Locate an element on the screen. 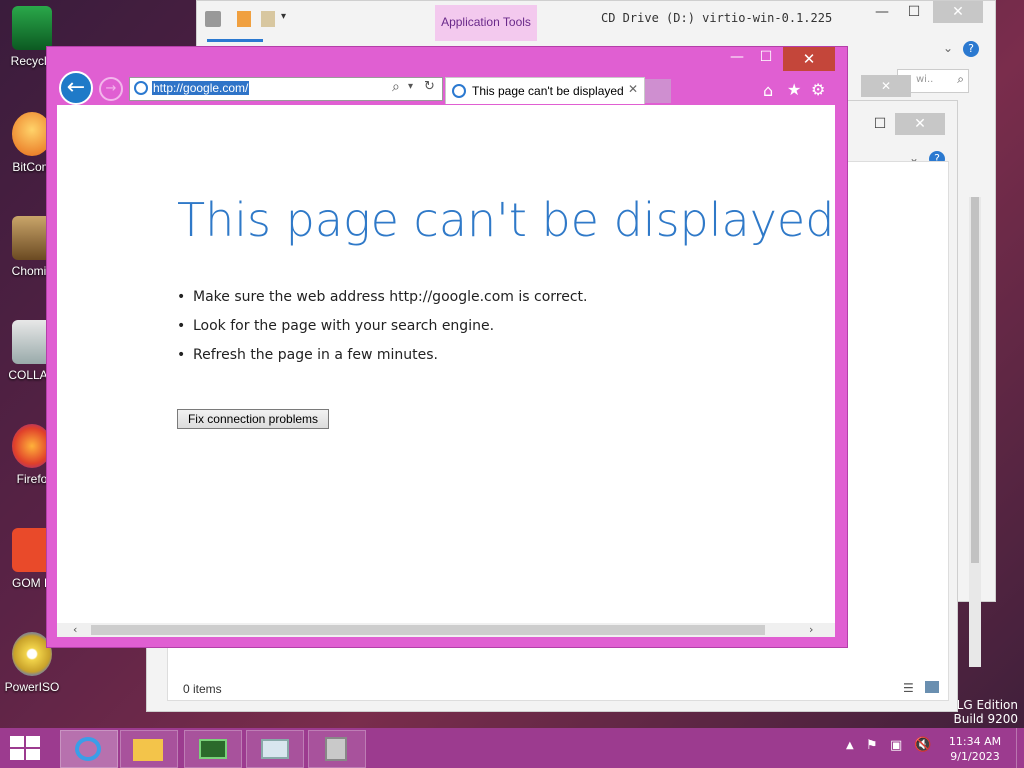 Image resolution: width=1024 pixels, height=768 pixels. edition-watermark: LG Edition Build 9200 is located at coordinates (984, 712).